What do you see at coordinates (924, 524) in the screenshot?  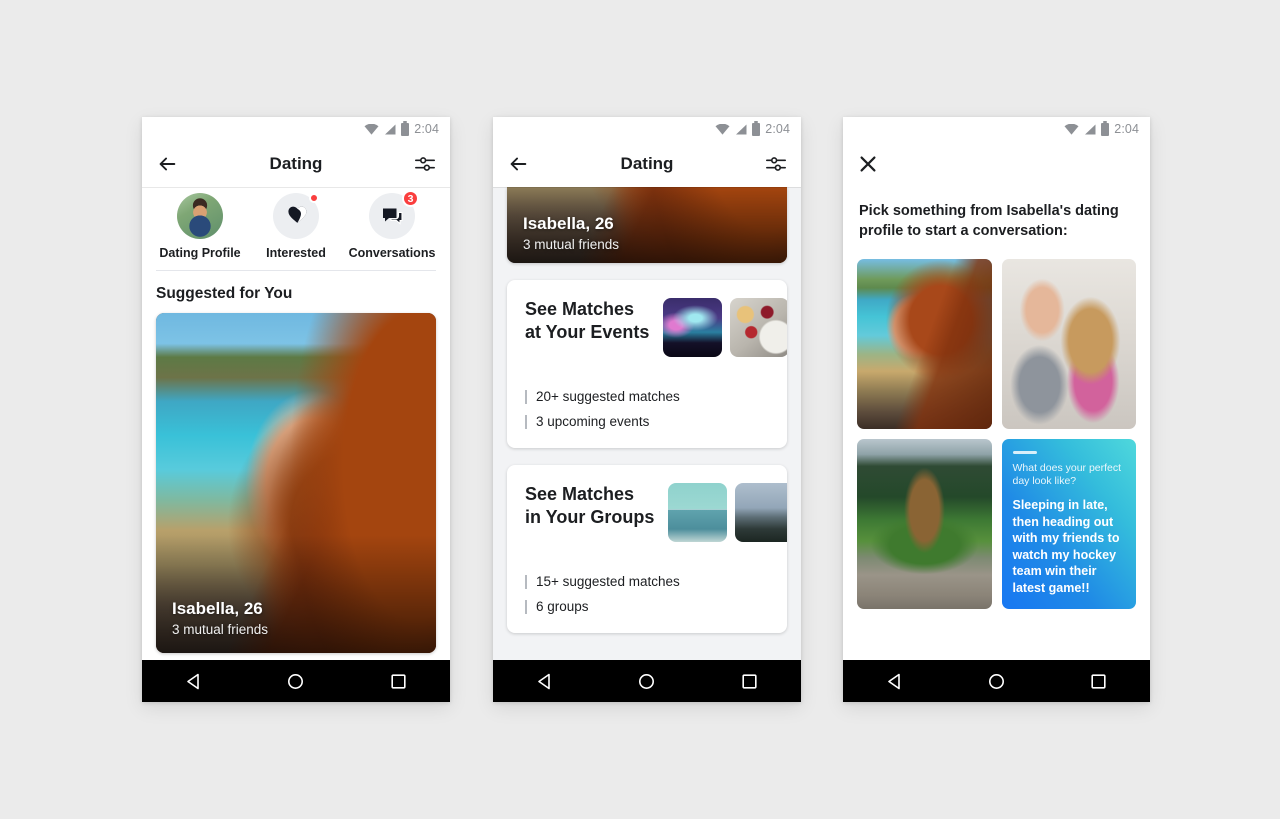 I see `bear-statue-photo` at bounding box center [924, 524].